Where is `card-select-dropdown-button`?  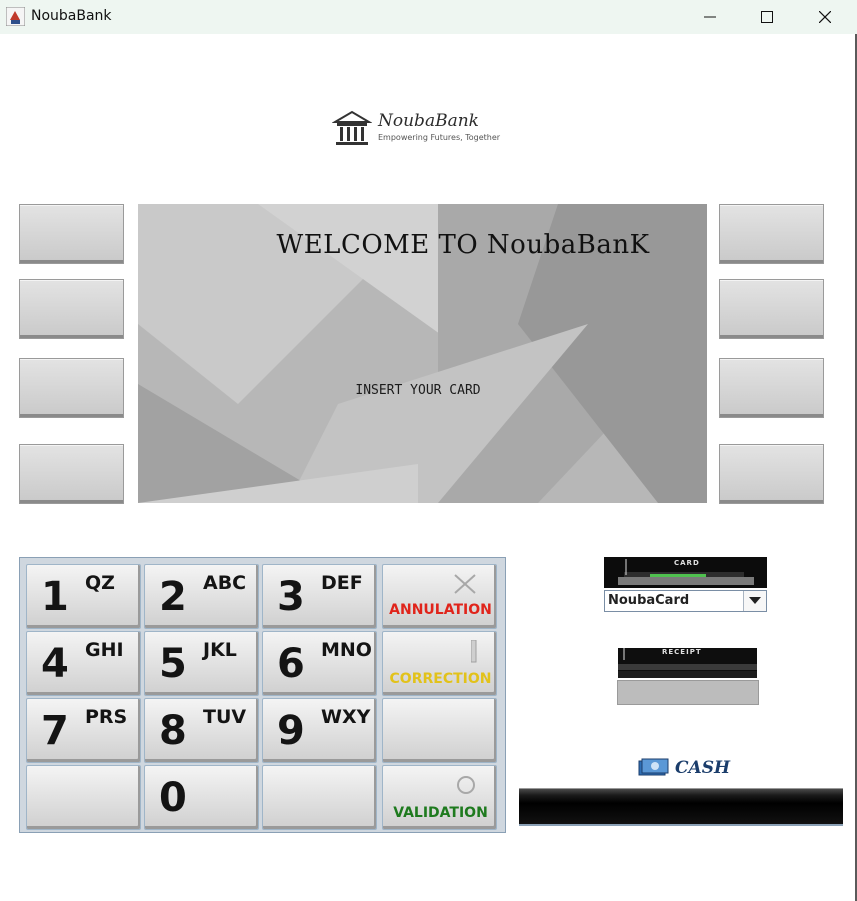 card-select-dropdown-button is located at coordinates (754, 601).